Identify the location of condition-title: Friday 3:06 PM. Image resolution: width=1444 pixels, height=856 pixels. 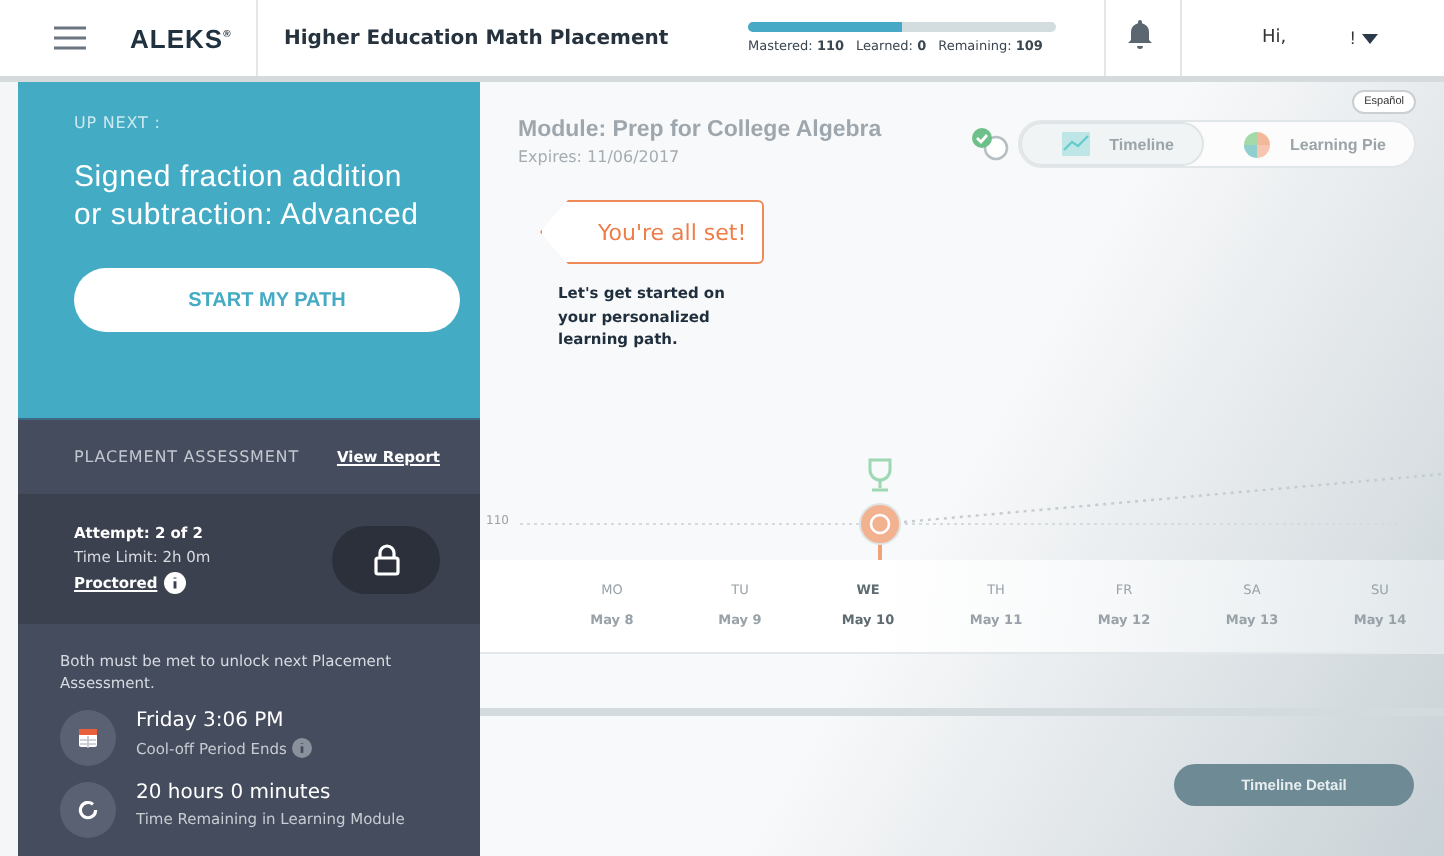
(211, 721).